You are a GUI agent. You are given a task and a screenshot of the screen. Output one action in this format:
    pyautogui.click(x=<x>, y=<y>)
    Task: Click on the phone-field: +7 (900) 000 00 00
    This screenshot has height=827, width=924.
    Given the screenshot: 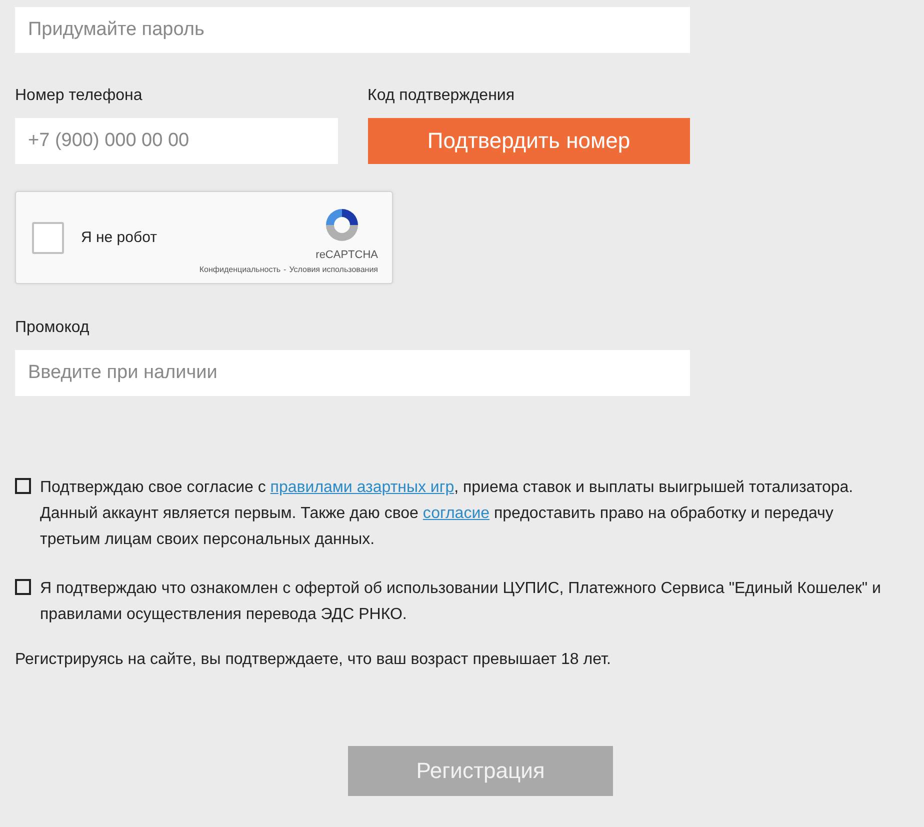 What is the action you would take?
    pyautogui.click(x=176, y=141)
    